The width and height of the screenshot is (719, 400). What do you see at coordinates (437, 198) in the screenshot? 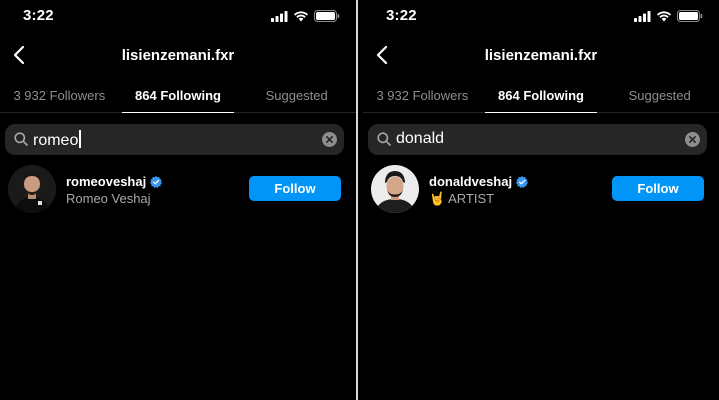
I see `rock-hand-emoji: 🤘` at bounding box center [437, 198].